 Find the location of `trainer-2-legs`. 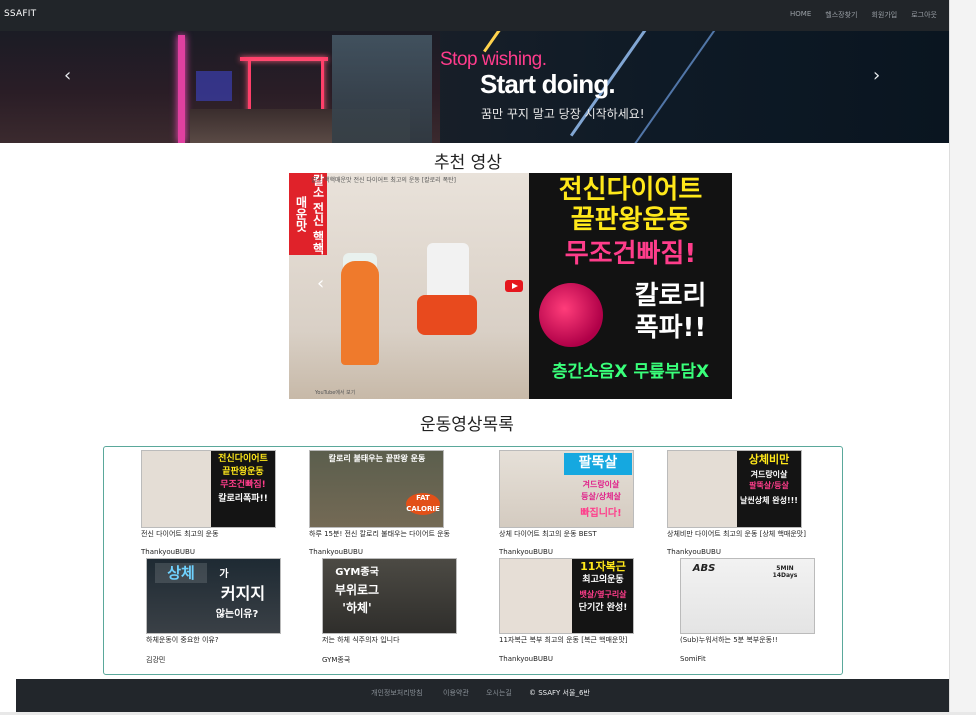

trainer-2-legs is located at coordinates (447, 315).